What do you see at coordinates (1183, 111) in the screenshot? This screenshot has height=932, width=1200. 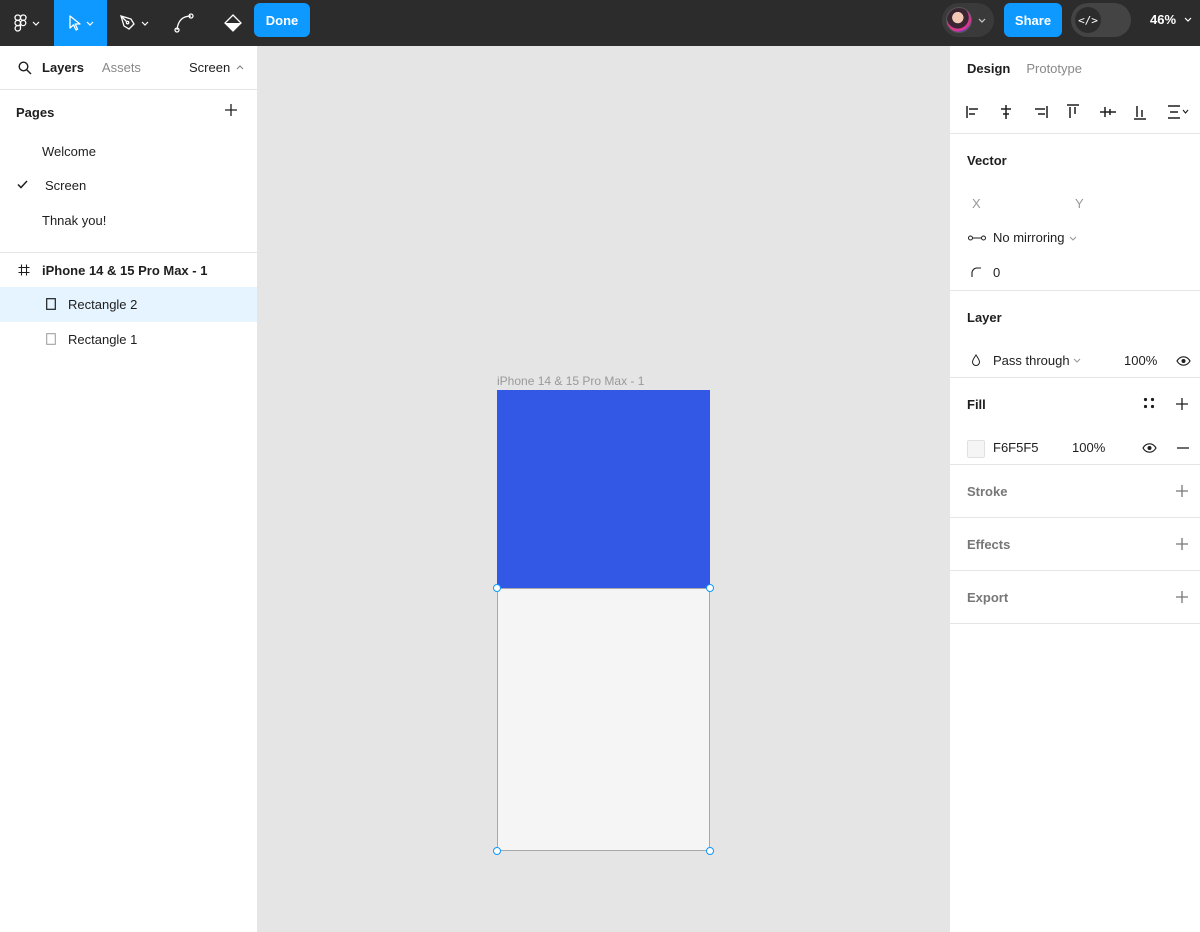 I see `distribute-button` at bounding box center [1183, 111].